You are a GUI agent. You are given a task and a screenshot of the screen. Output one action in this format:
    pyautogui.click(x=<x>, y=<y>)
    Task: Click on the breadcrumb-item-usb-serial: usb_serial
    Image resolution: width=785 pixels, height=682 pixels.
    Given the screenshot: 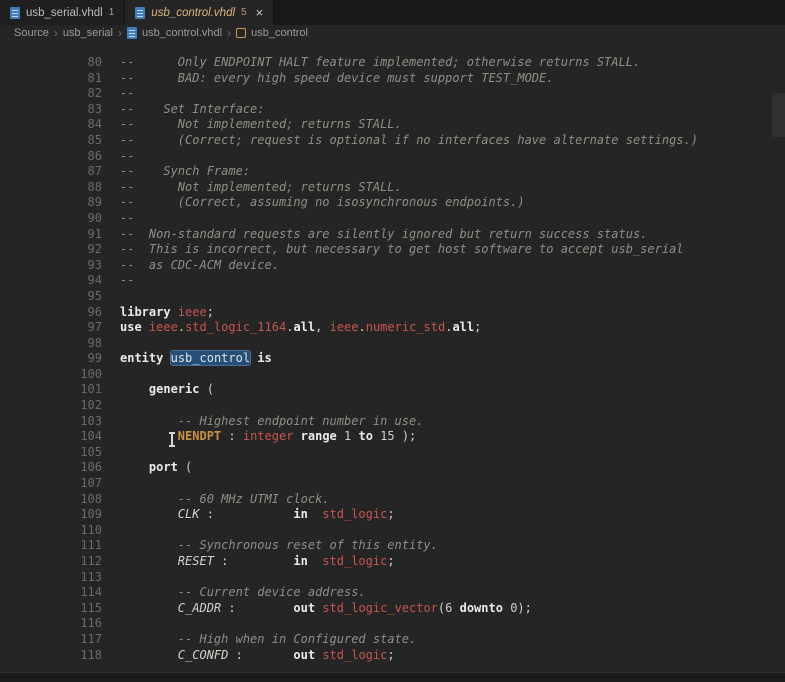 What is the action you would take?
    pyautogui.click(x=88, y=33)
    